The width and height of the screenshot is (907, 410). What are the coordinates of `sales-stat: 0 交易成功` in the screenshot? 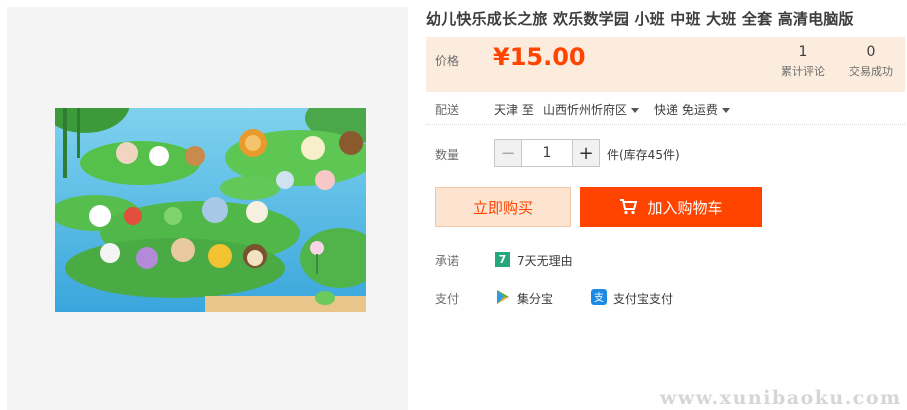 It's located at (871, 61).